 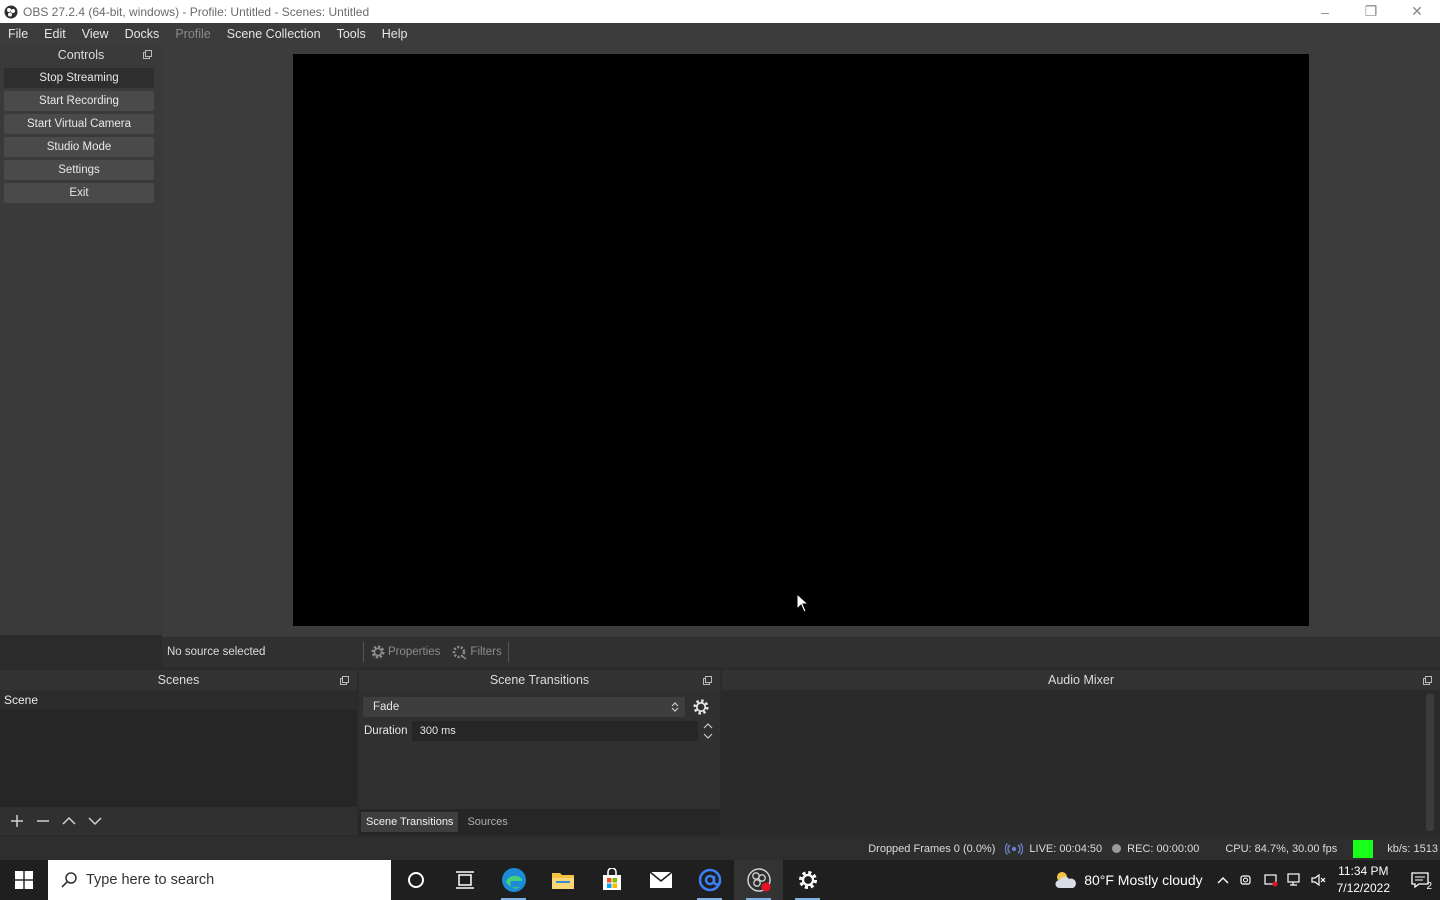 I want to click on start-recording-button: Start Recording, so click(x=79, y=101).